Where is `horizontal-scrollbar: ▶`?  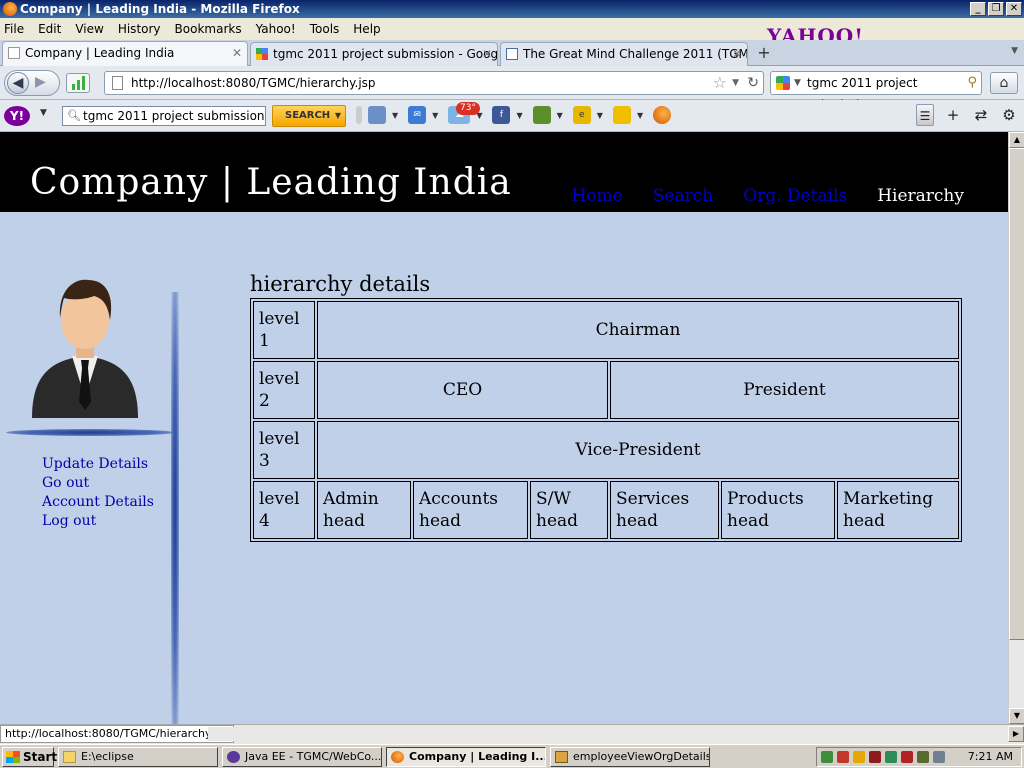
horizontal-scrollbar: ▶ is located at coordinates (616, 734).